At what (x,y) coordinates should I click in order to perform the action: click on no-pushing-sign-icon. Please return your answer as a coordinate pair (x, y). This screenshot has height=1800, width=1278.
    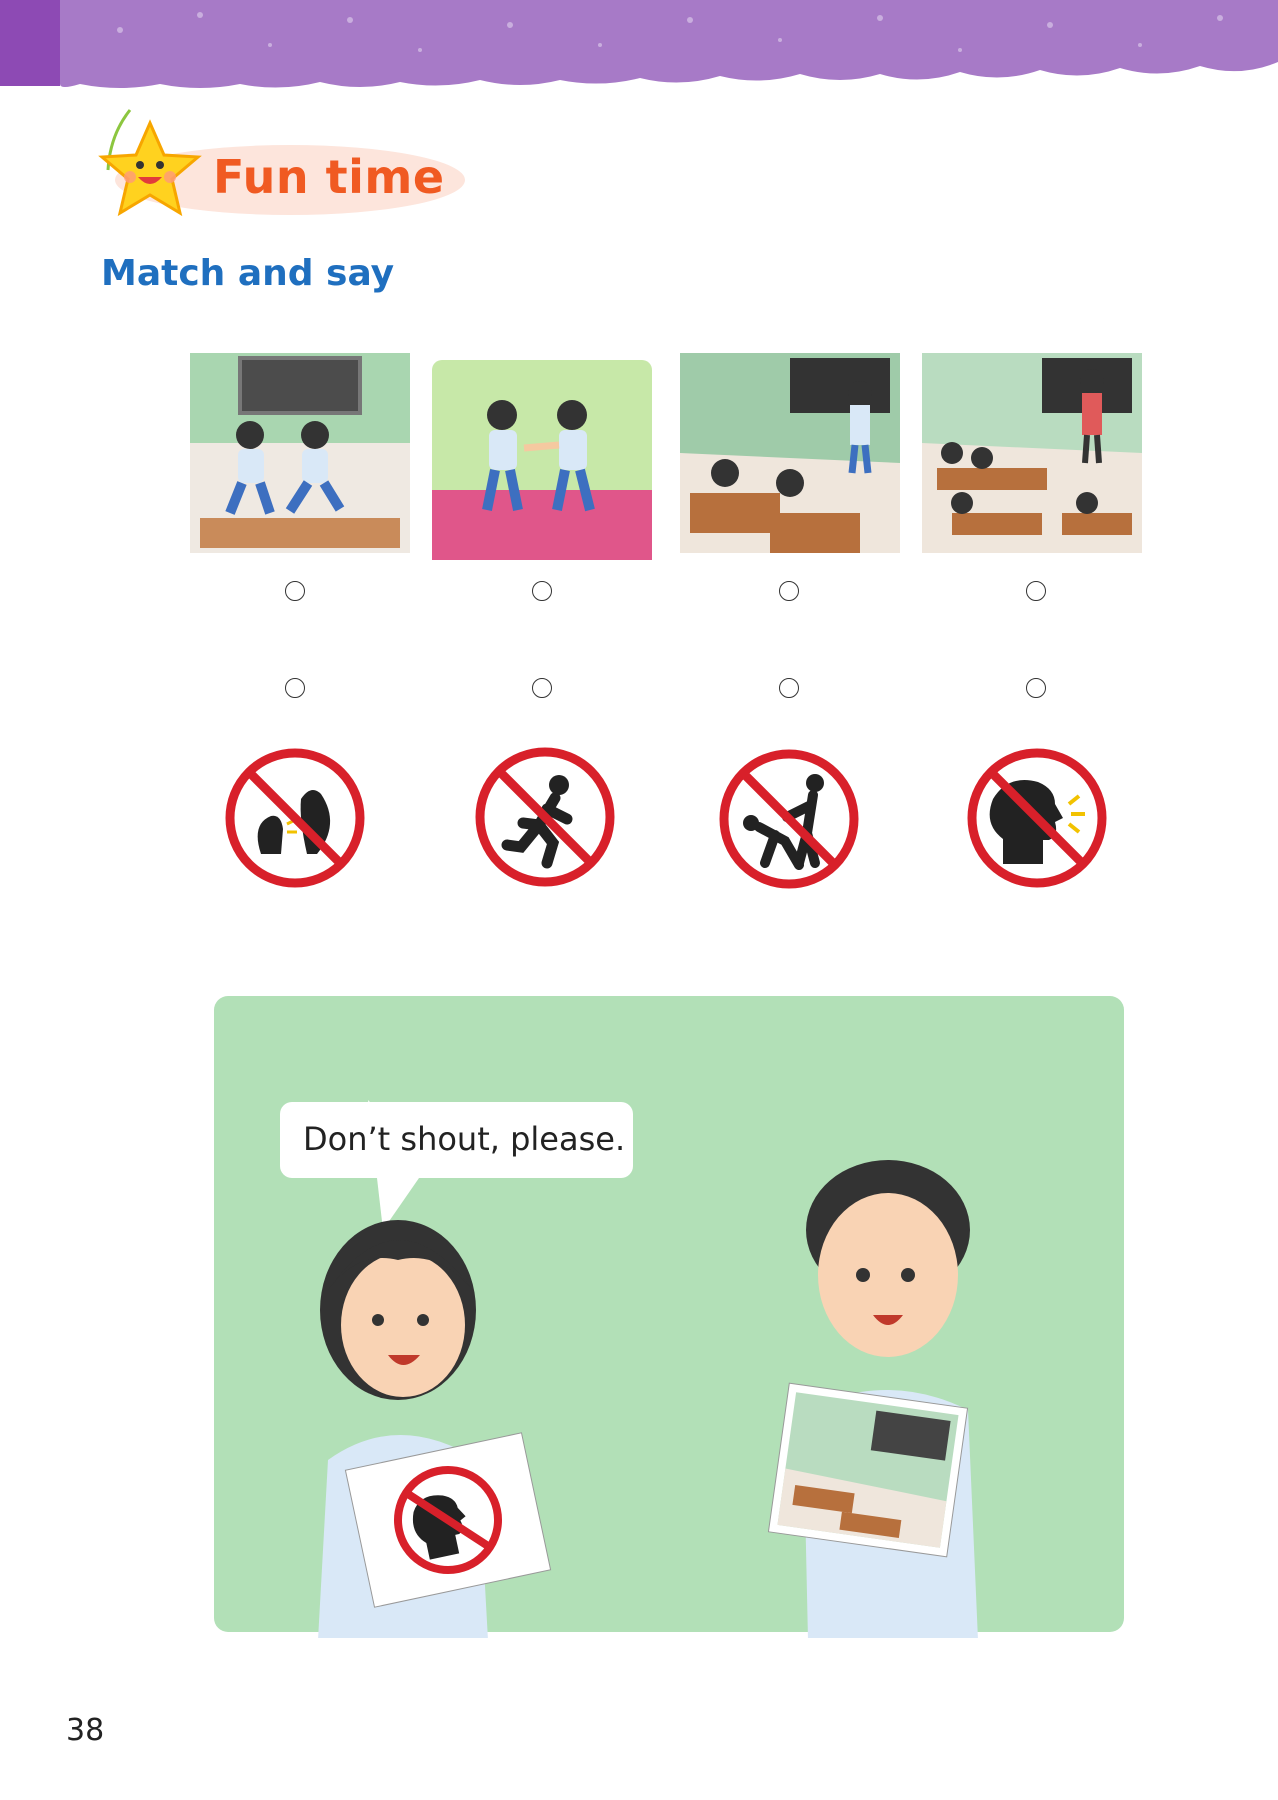
    Looking at the image, I should click on (789, 819).